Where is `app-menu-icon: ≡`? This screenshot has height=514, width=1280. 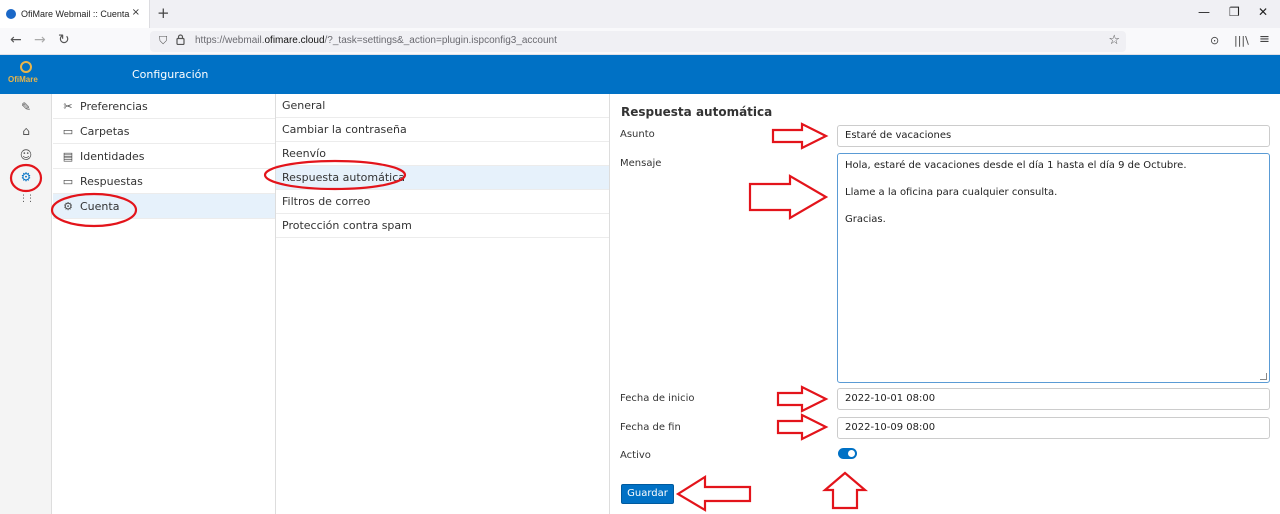 app-menu-icon: ≡ is located at coordinates (1264, 39).